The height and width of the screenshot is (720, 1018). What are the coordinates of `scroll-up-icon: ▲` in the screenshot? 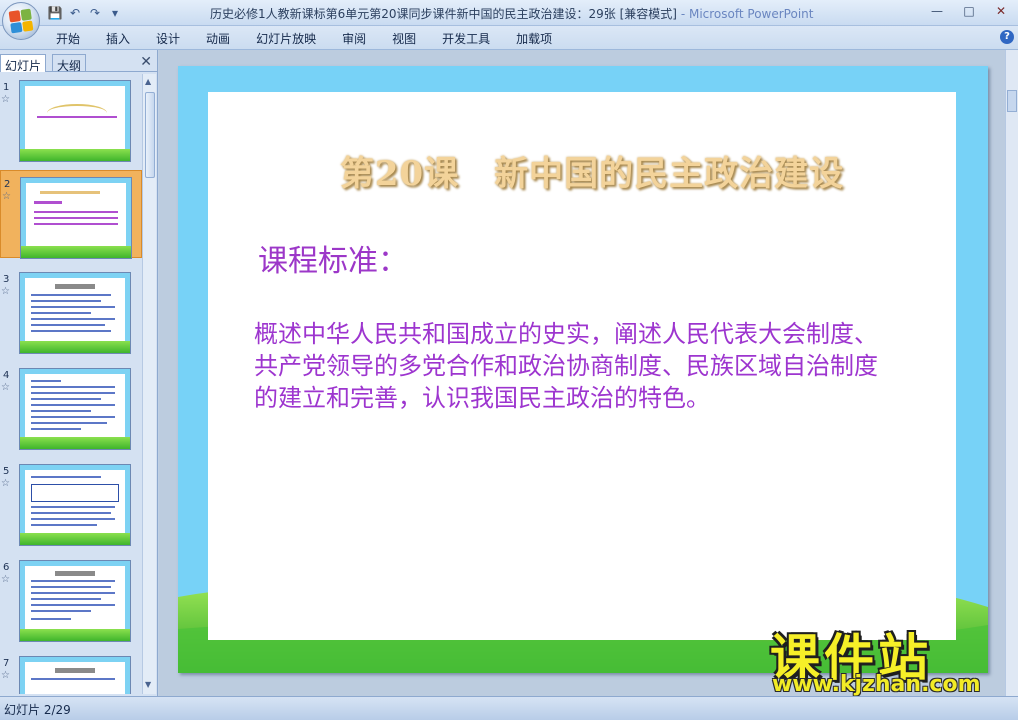 It's located at (148, 81).